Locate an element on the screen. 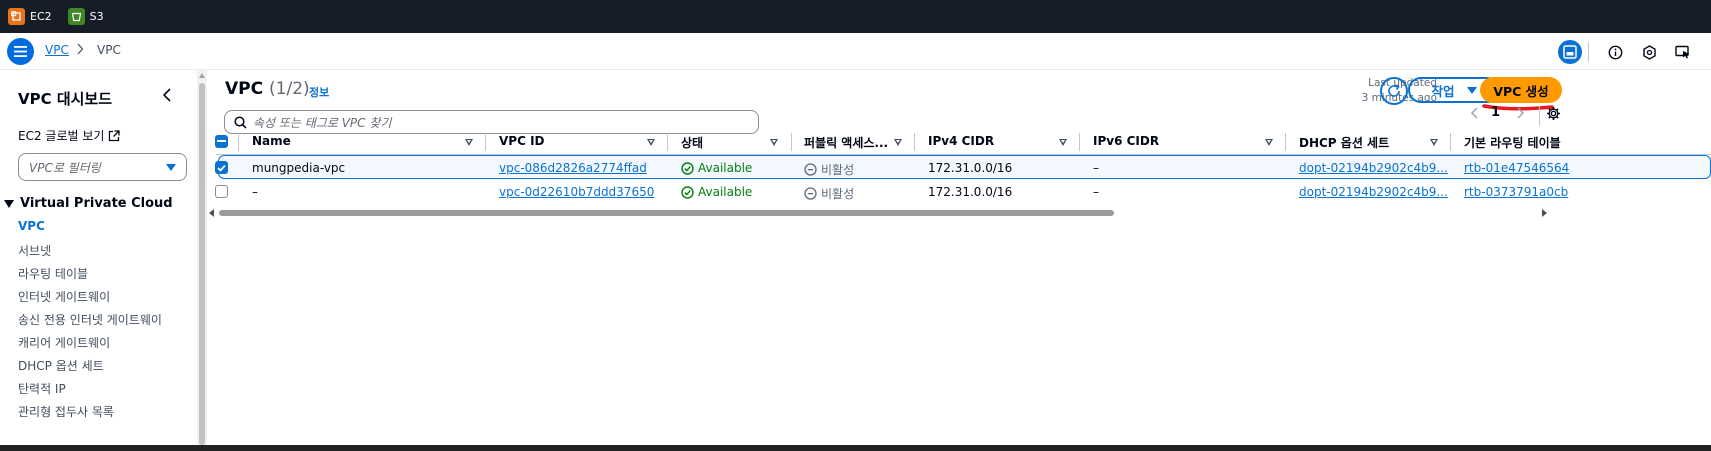 Image resolution: width=1711 pixels, height=451 pixels. info-panel-button is located at coordinates (1615, 52).